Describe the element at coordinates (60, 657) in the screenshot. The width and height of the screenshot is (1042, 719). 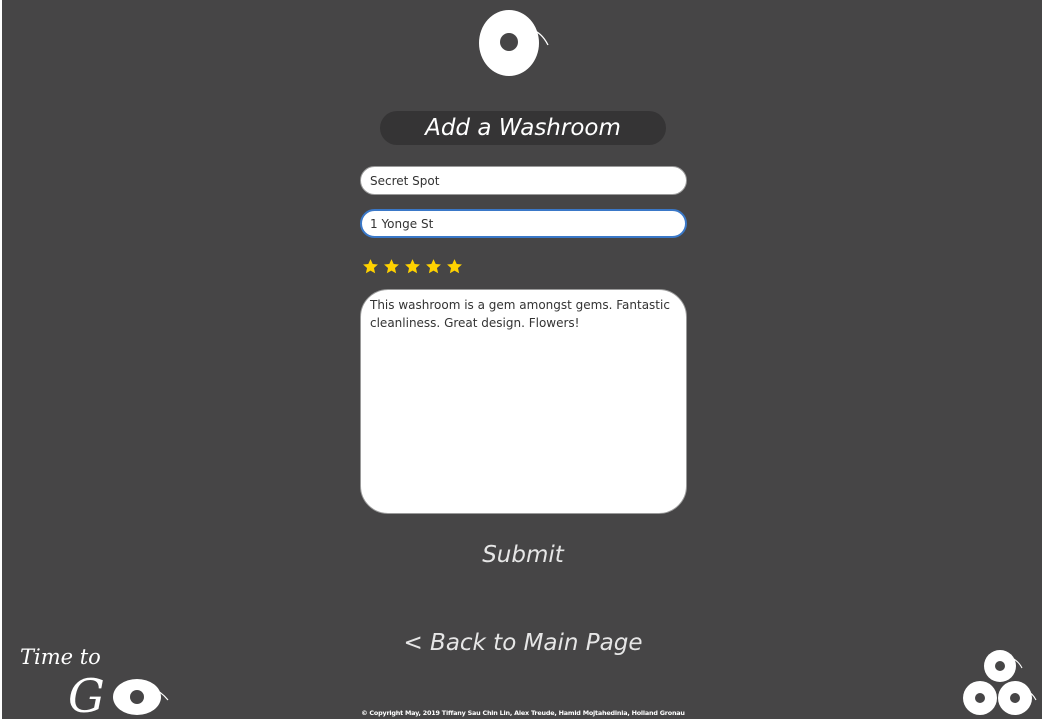
I see `brand-line1: Time to` at that location.